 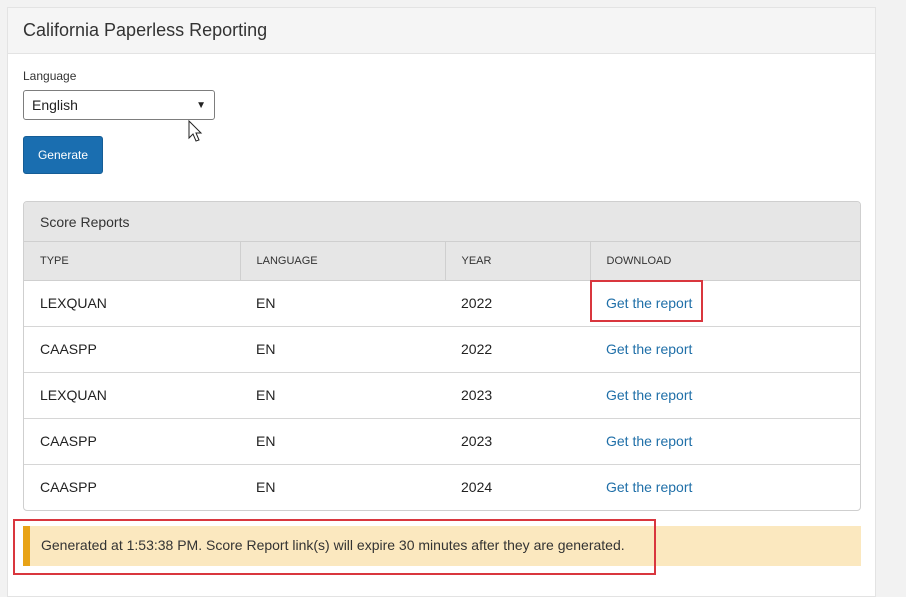 What do you see at coordinates (55, 105) in the screenshot?
I see `language-select-value: English` at bounding box center [55, 105].